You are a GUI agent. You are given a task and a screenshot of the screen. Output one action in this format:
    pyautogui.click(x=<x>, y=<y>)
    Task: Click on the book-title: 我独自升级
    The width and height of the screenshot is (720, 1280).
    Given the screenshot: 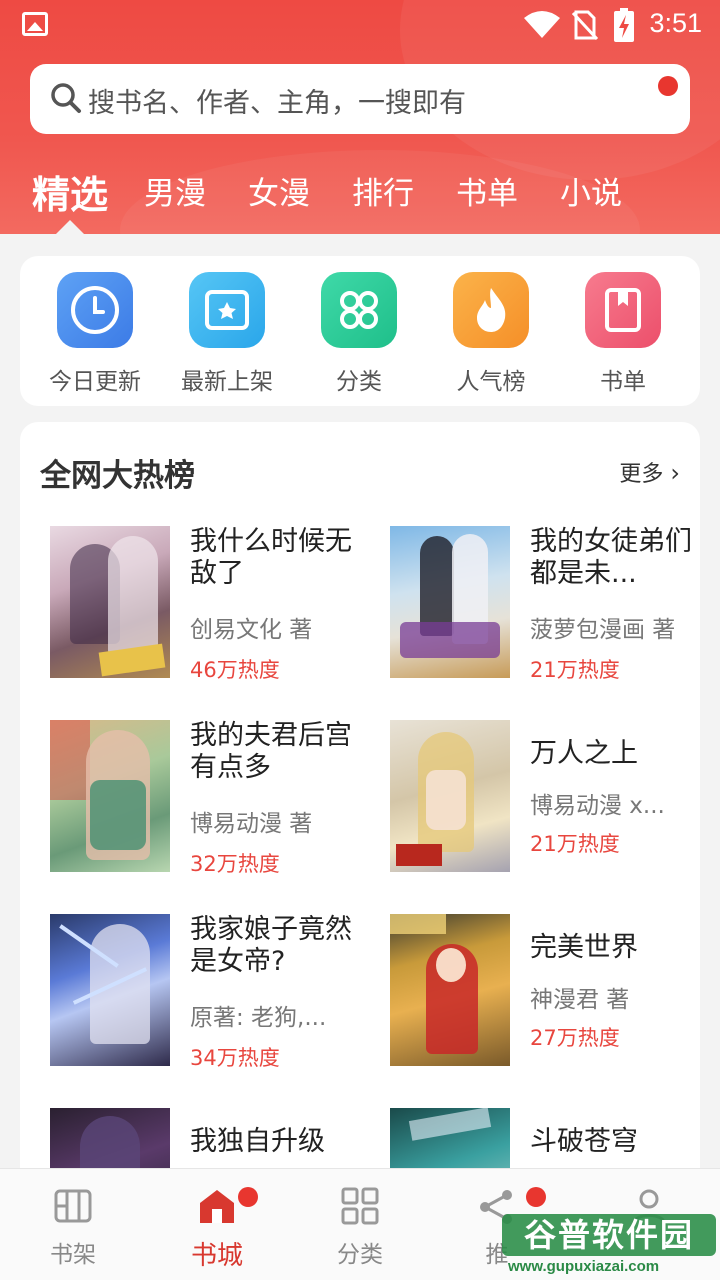 What is the action you would take?
    pyautogui.click(x=257, y=1141)
    